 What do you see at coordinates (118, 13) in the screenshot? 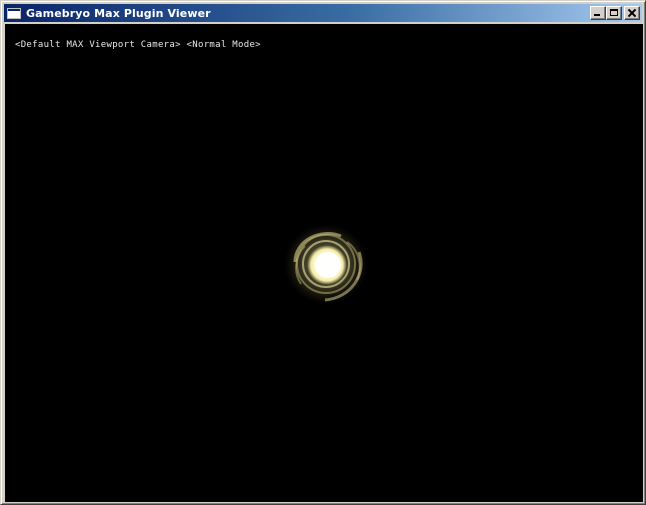
I see `window-title: Gamebryo Max Plugin Viewer` at bounding box center [118, 13].